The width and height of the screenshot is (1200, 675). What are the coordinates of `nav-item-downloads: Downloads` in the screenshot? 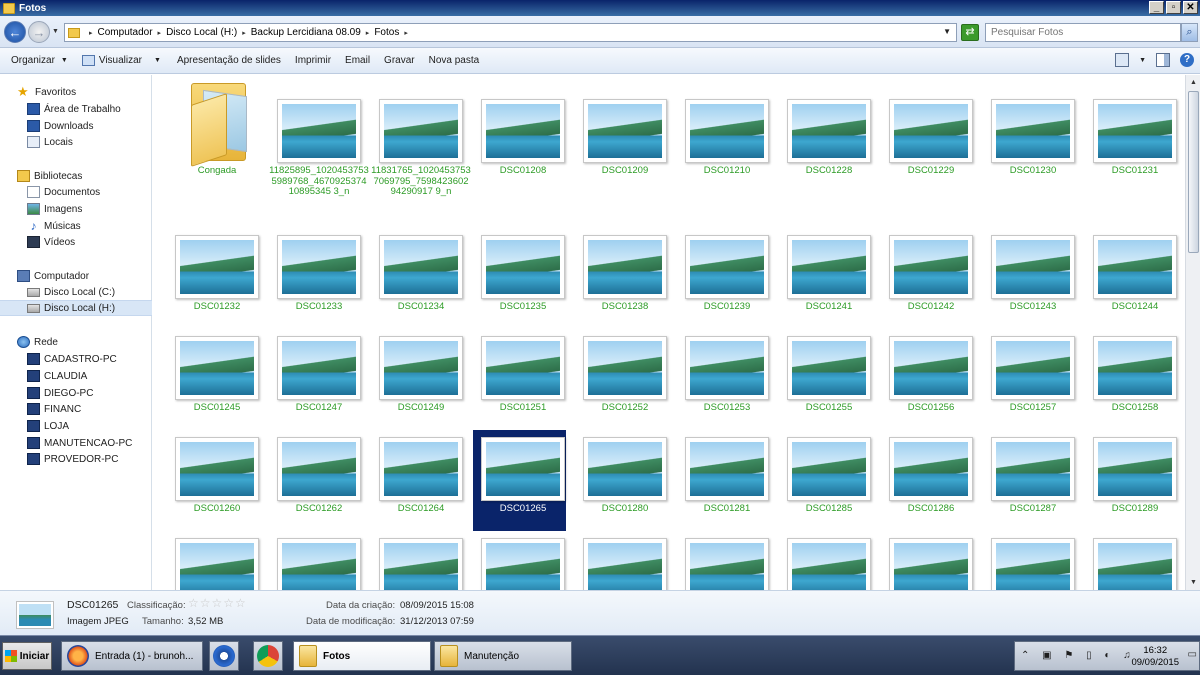 It's located at (60, 126).